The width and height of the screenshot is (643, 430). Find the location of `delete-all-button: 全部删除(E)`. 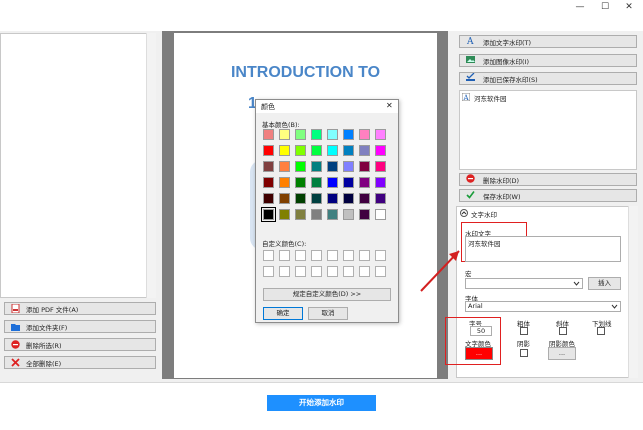

delete-all-button: 全部删除(E) is located at coordinates (80, 362).